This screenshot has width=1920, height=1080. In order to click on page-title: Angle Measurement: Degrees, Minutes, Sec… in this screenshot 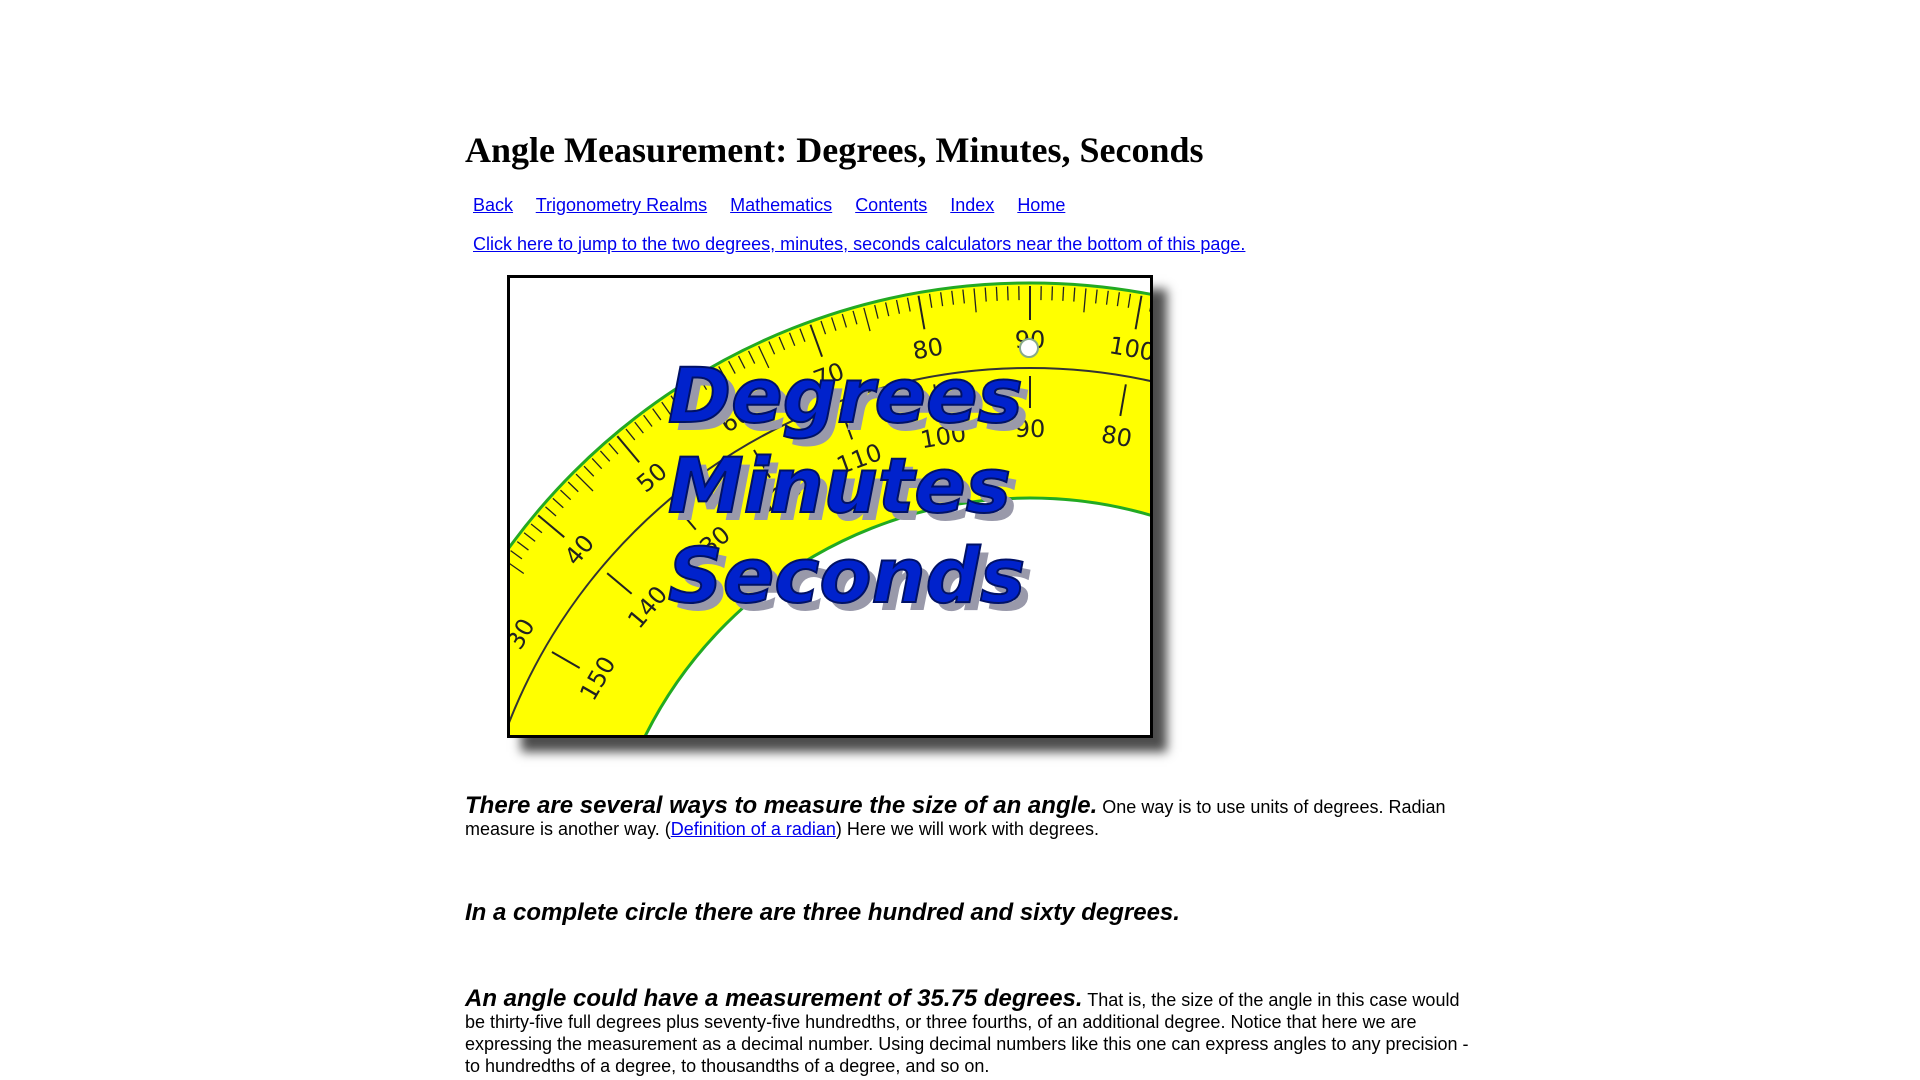, I will do `click(834, 150)`.